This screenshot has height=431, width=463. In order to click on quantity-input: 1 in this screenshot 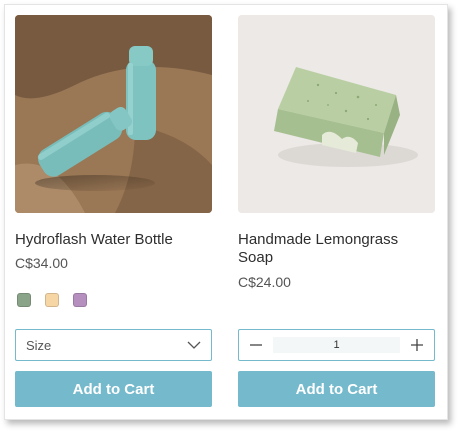, I will do `click(336, 345)`.